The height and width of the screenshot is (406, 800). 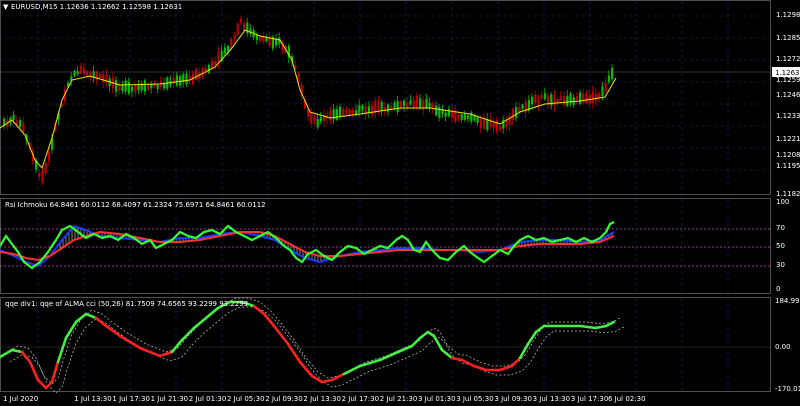 What do you see at coordinates (6, 7) in the screenshot?
I see `dropdown-triangle-icon: ▼` at bounding box center [6, 7].